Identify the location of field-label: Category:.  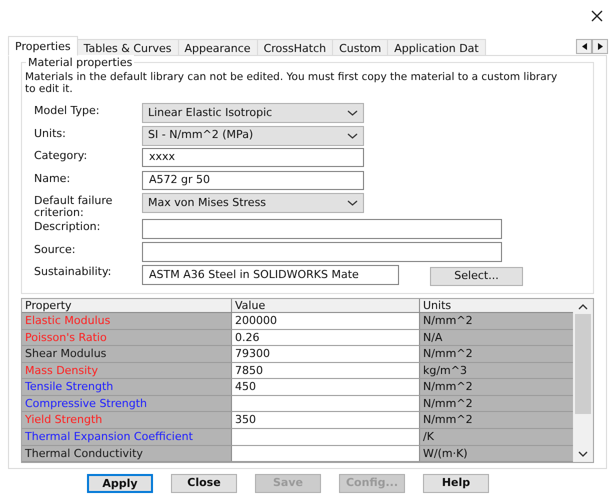
(61, 156).